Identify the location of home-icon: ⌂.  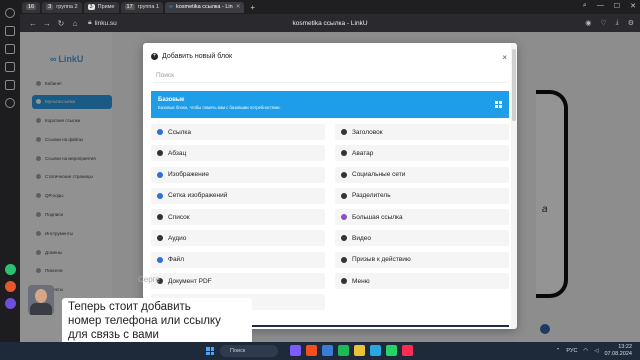
(75, 23).